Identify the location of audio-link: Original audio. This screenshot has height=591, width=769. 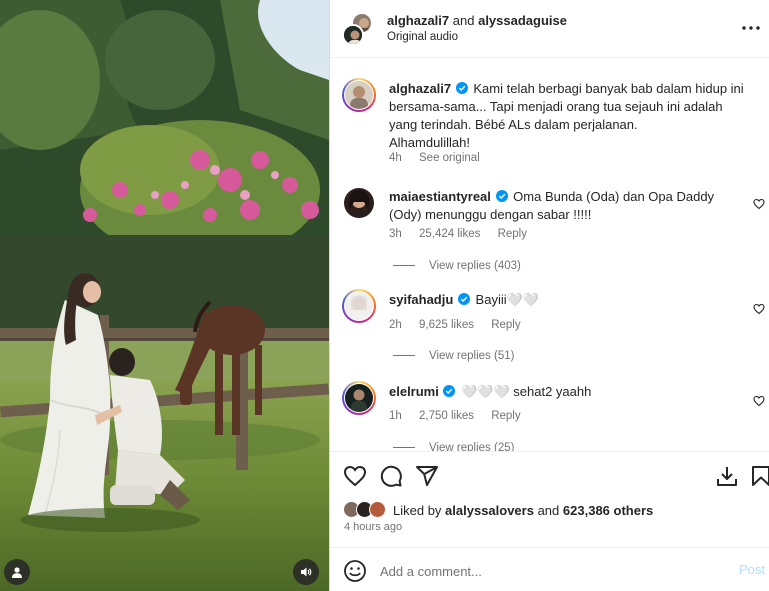
(422, 37).